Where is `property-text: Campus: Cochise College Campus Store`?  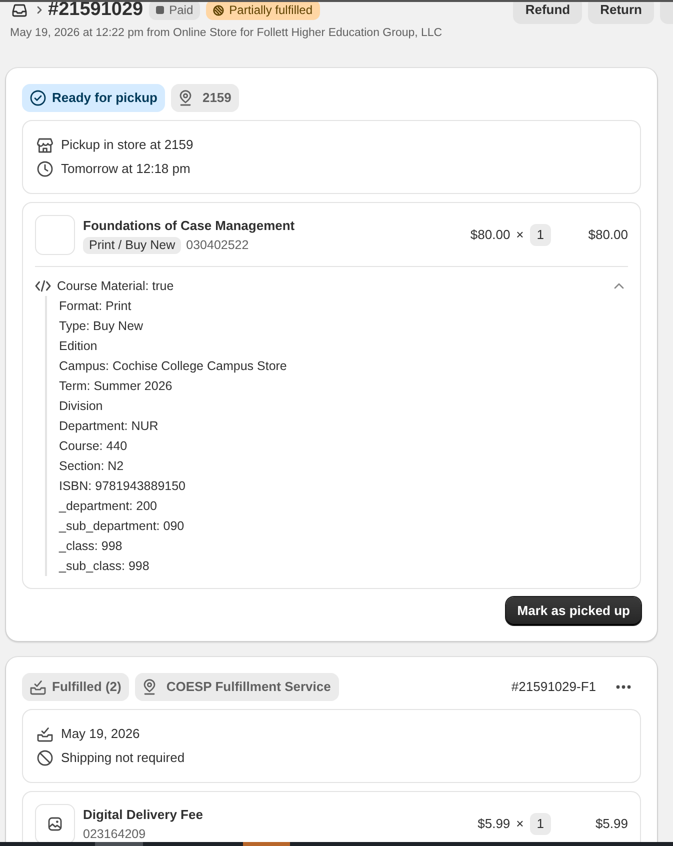
property-text: Campus: Cochise College Campus Store is located at coordinates (173, 366).